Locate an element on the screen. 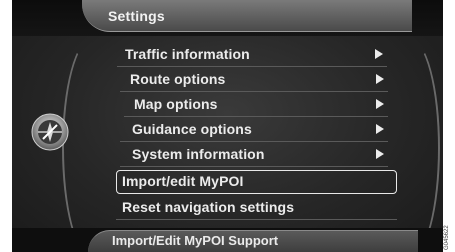 The height and width of the screenshot is (252, 455). menu-item-system-information: System information is located at coordinates (254, 155).